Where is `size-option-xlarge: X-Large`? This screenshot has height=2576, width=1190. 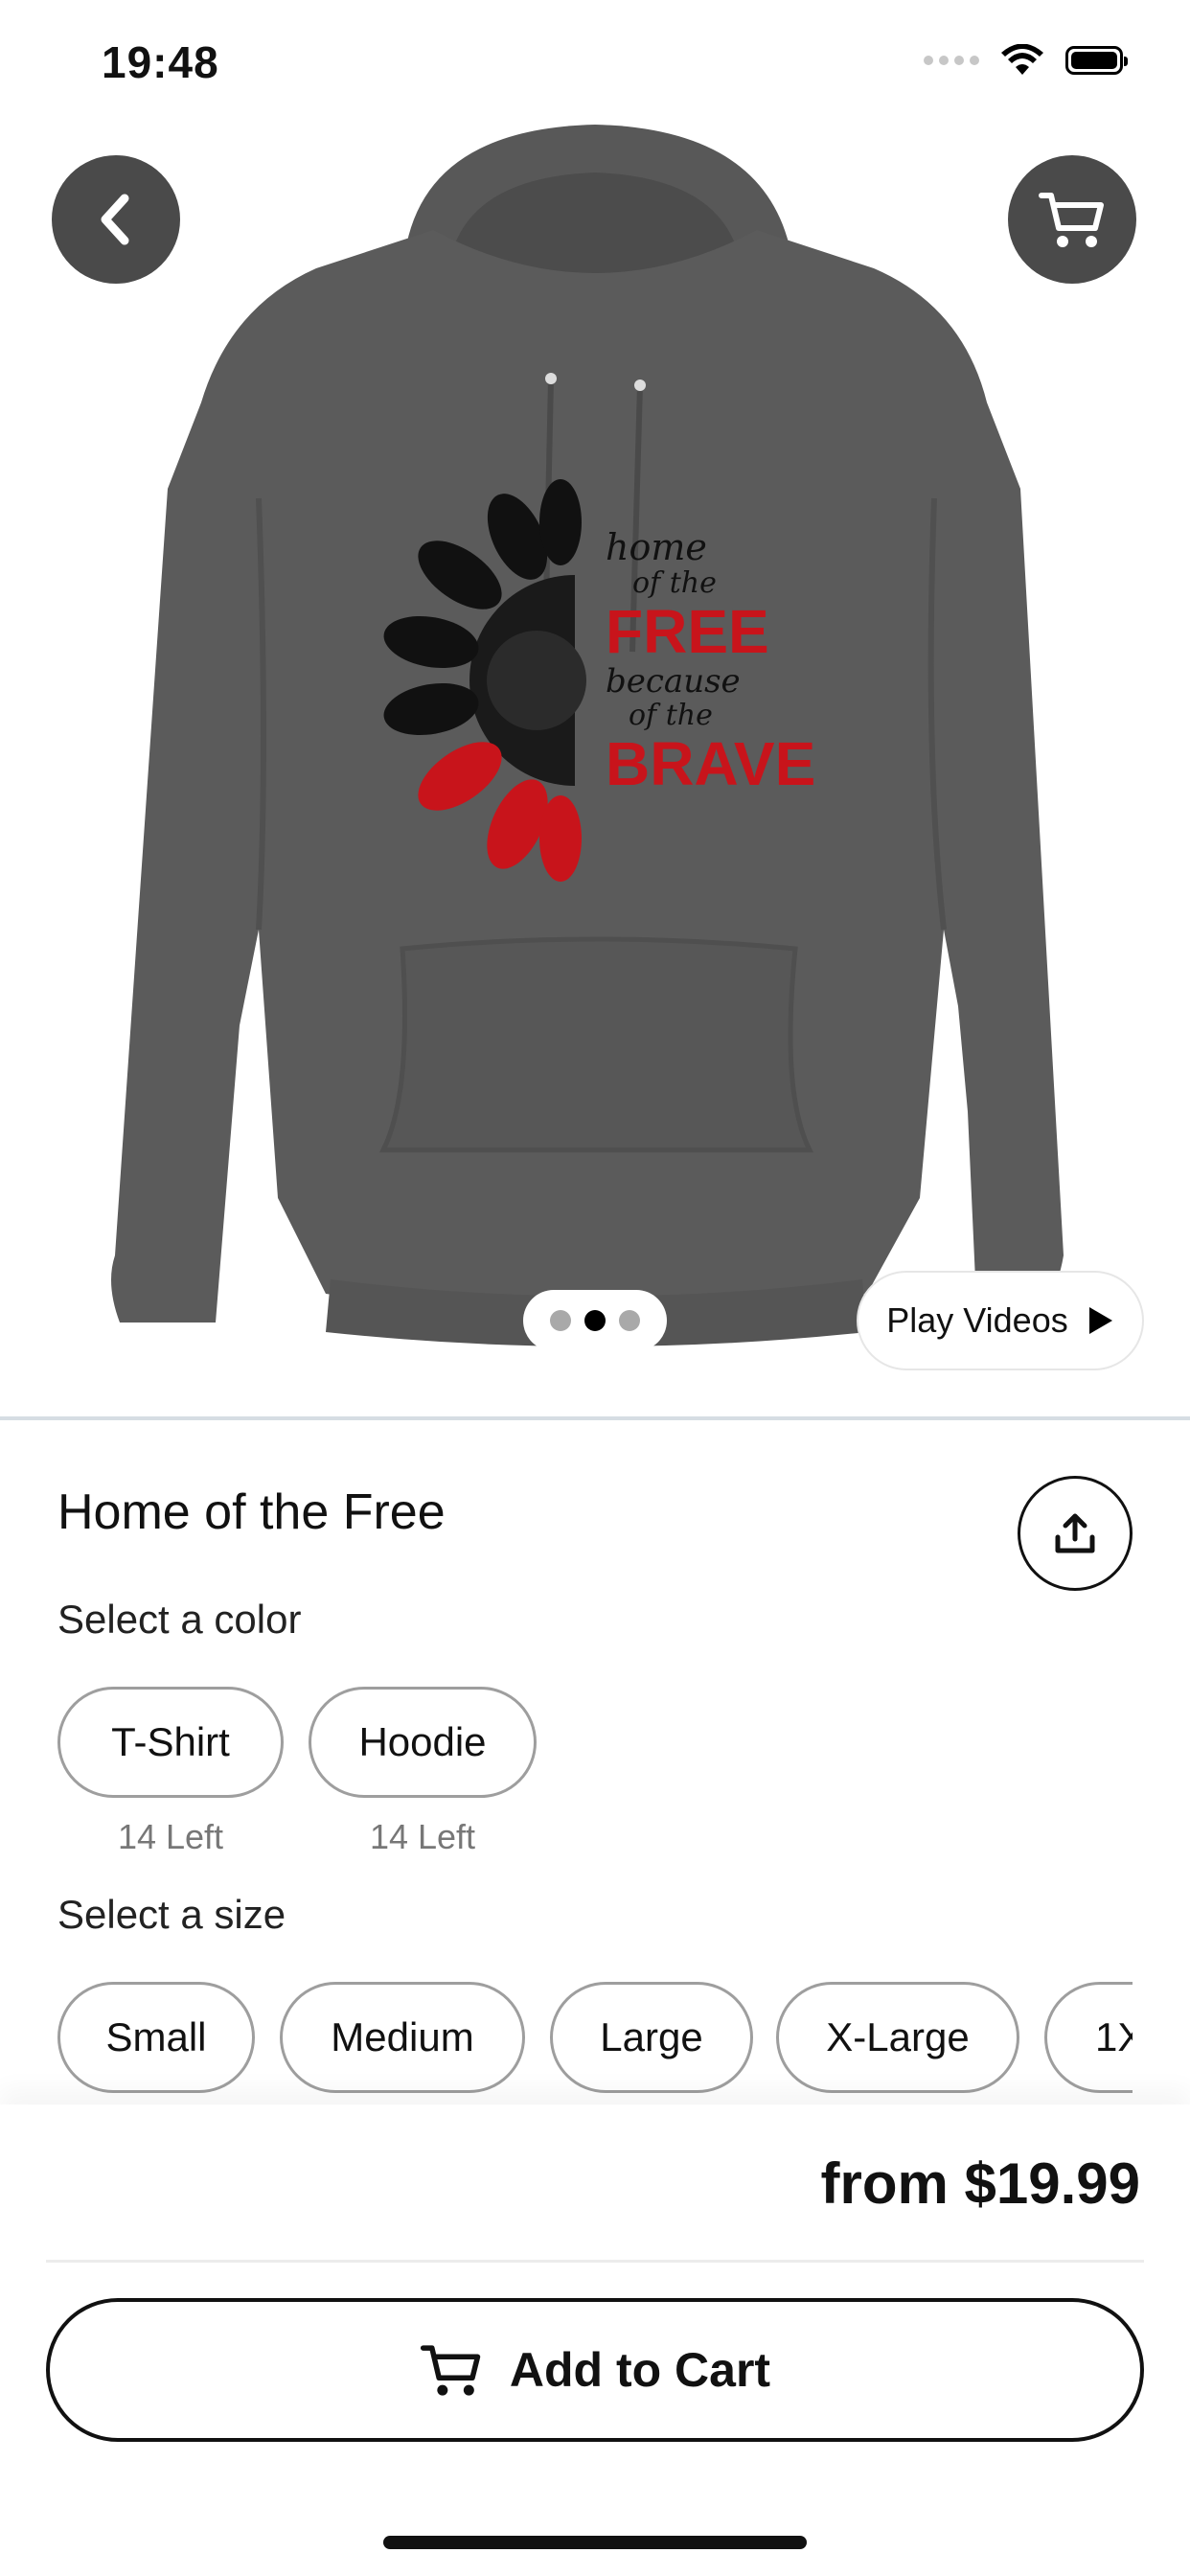 size-option-xlarge: X-Large is located at coordinates (898, 2037).